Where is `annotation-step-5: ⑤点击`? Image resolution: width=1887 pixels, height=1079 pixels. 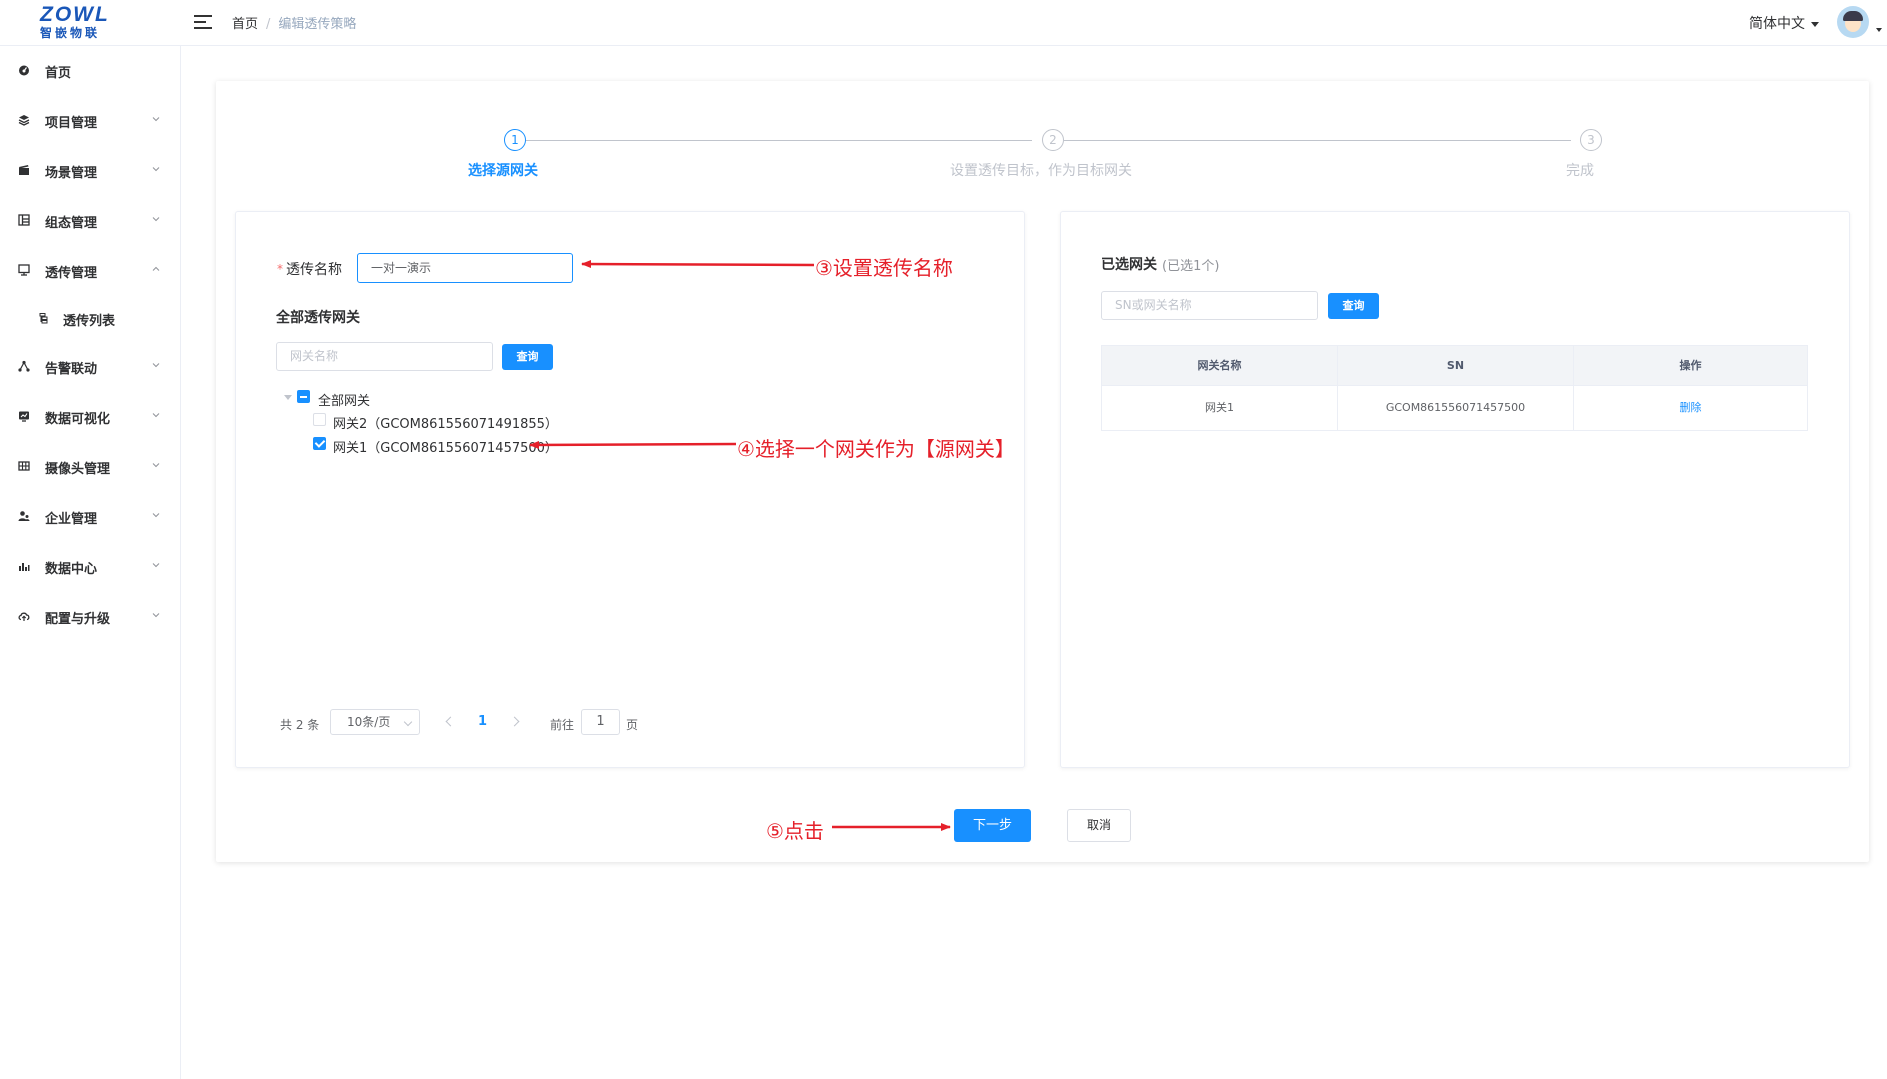
annotation-step-5: ⑤点击 is located at coordinates (795, 831).